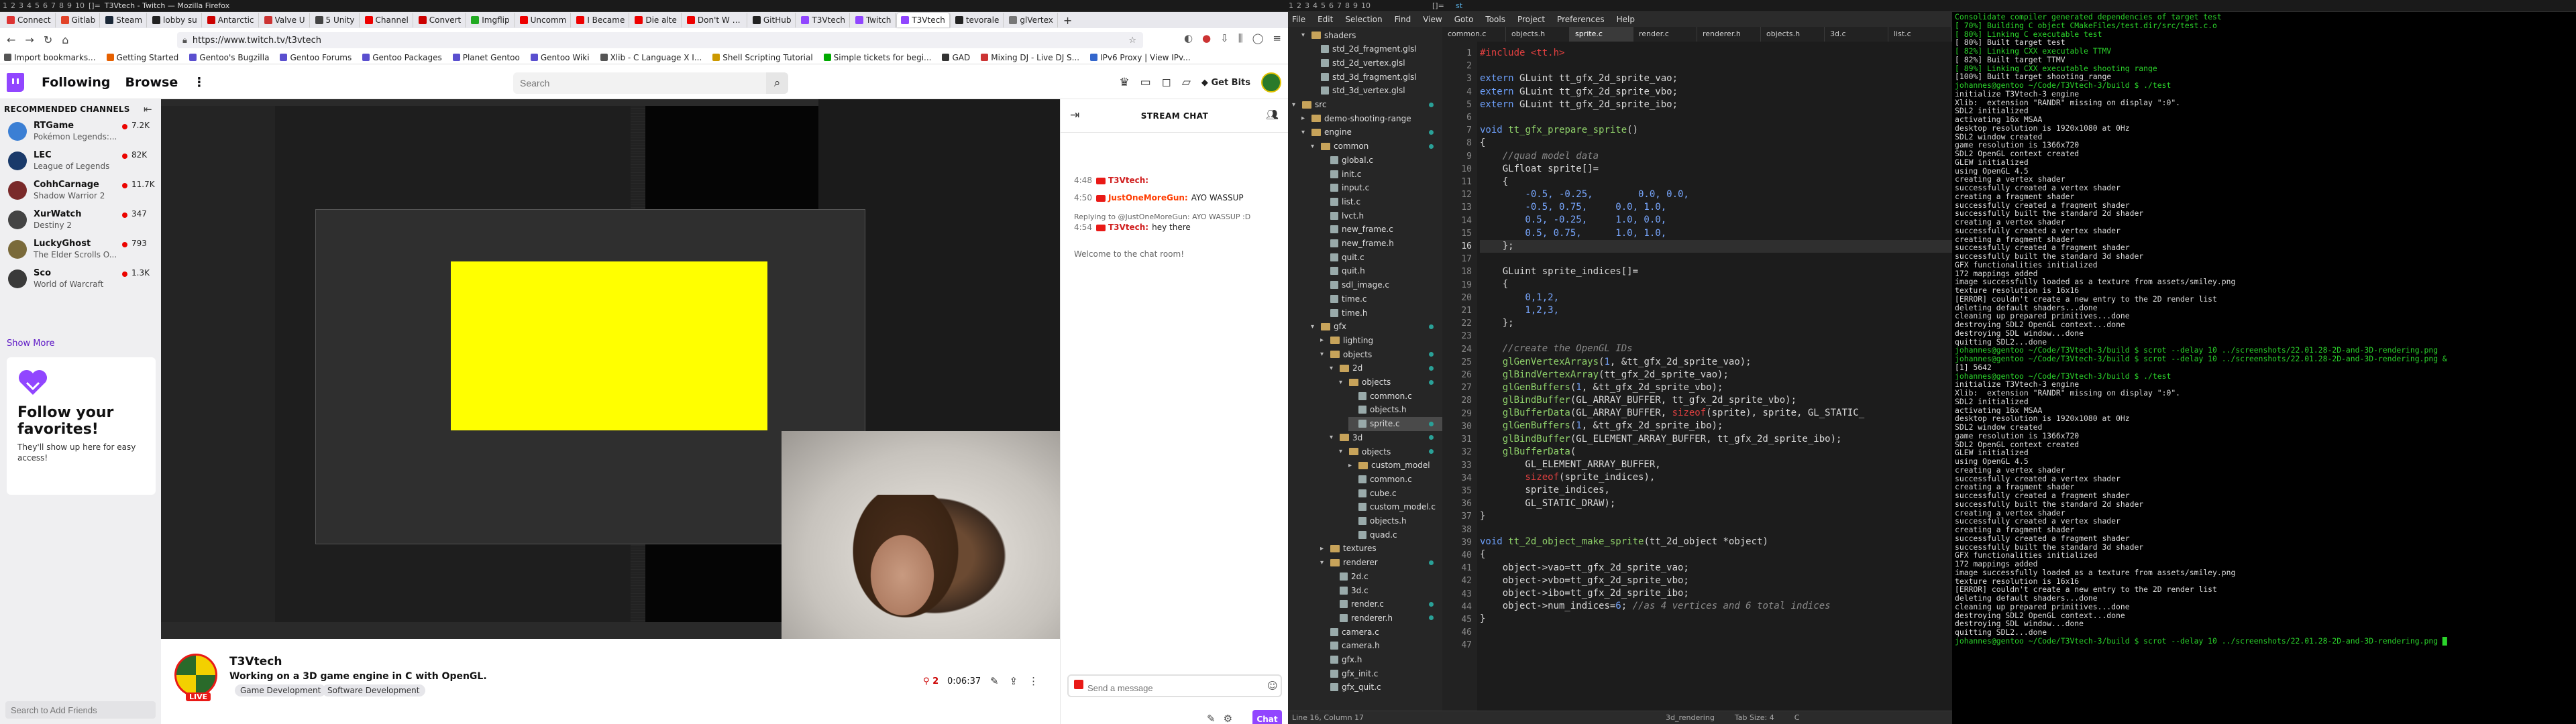  I want to click on edit-icon: ✎, so click(994, 681).